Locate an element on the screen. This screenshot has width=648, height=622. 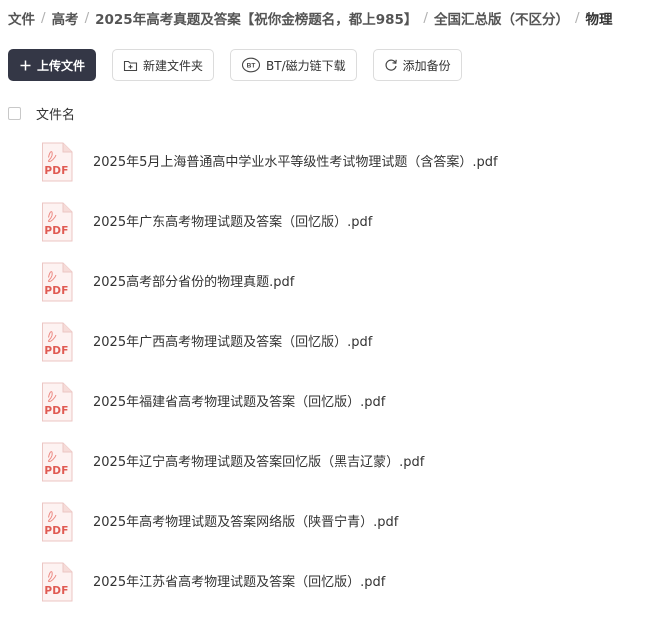
file-name: 2025年福建省高考物理试题及答案（回忆版）.pdf is located at coordinates (239, 403).